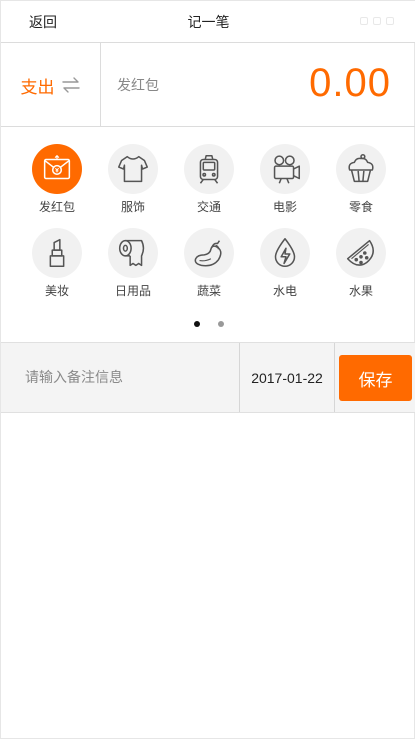  I want to click on category-label: 发红包, so click(56, 207).